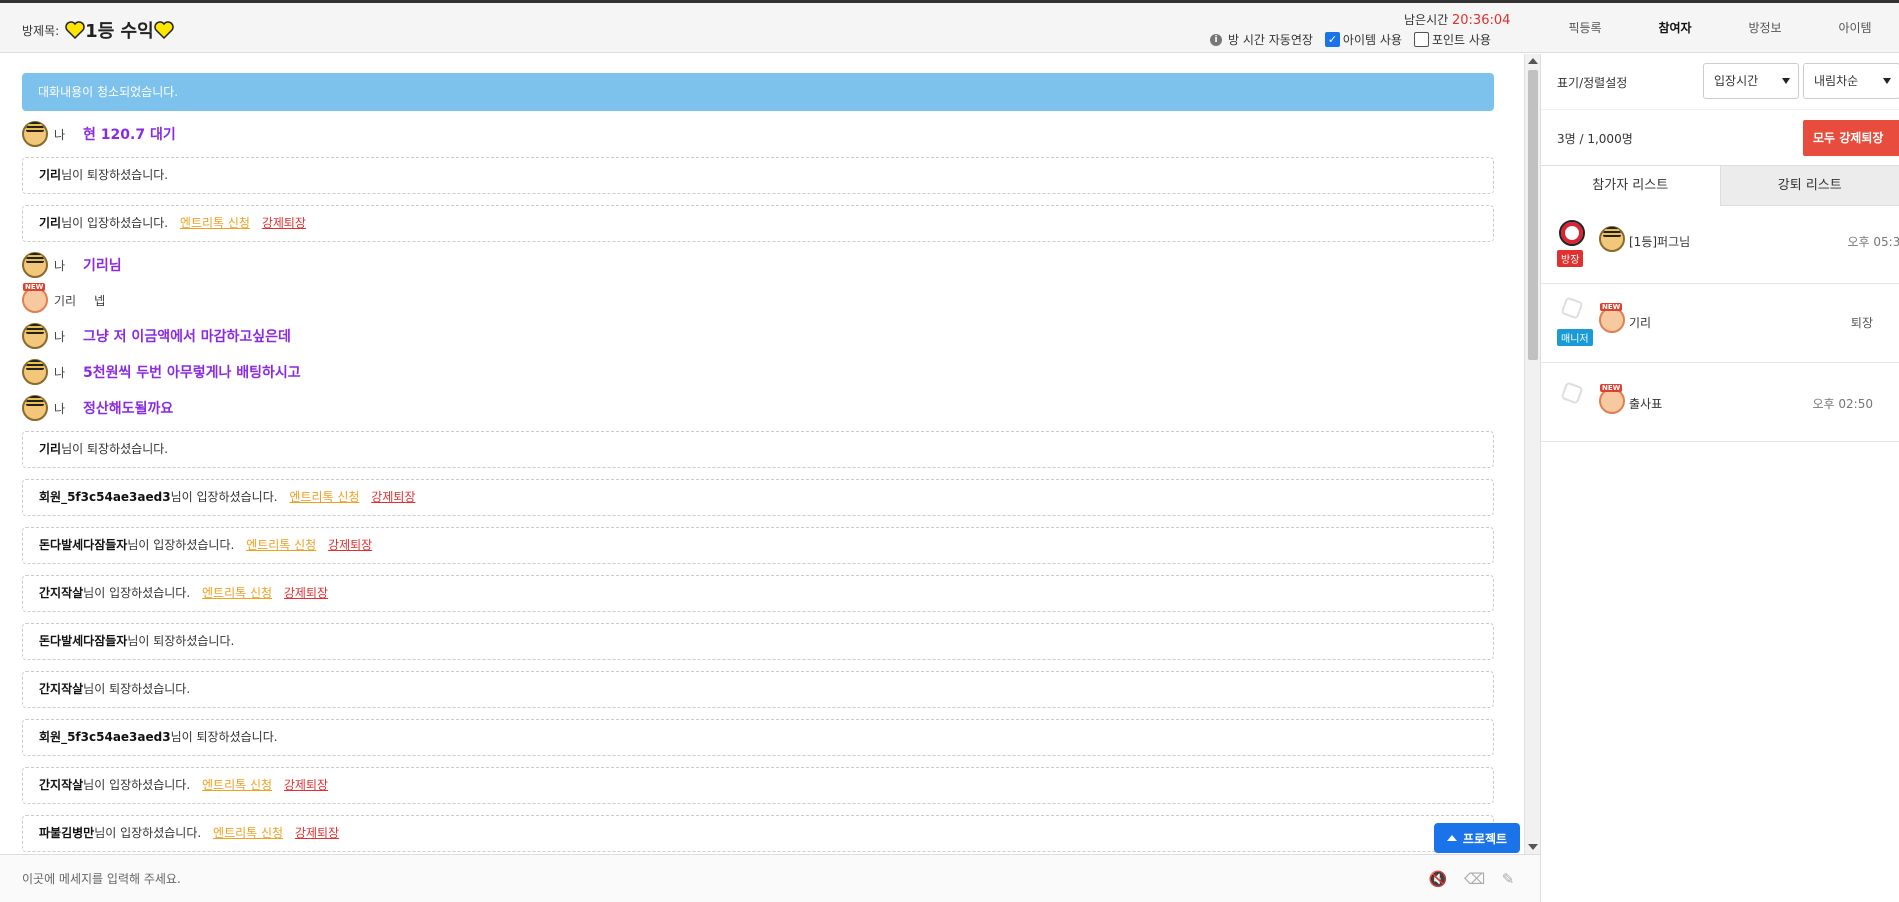 Image resolution: width=1899 pixels, height=902 pixels. I want to click on tab-room-info: 방정보, so click(1765, 28).